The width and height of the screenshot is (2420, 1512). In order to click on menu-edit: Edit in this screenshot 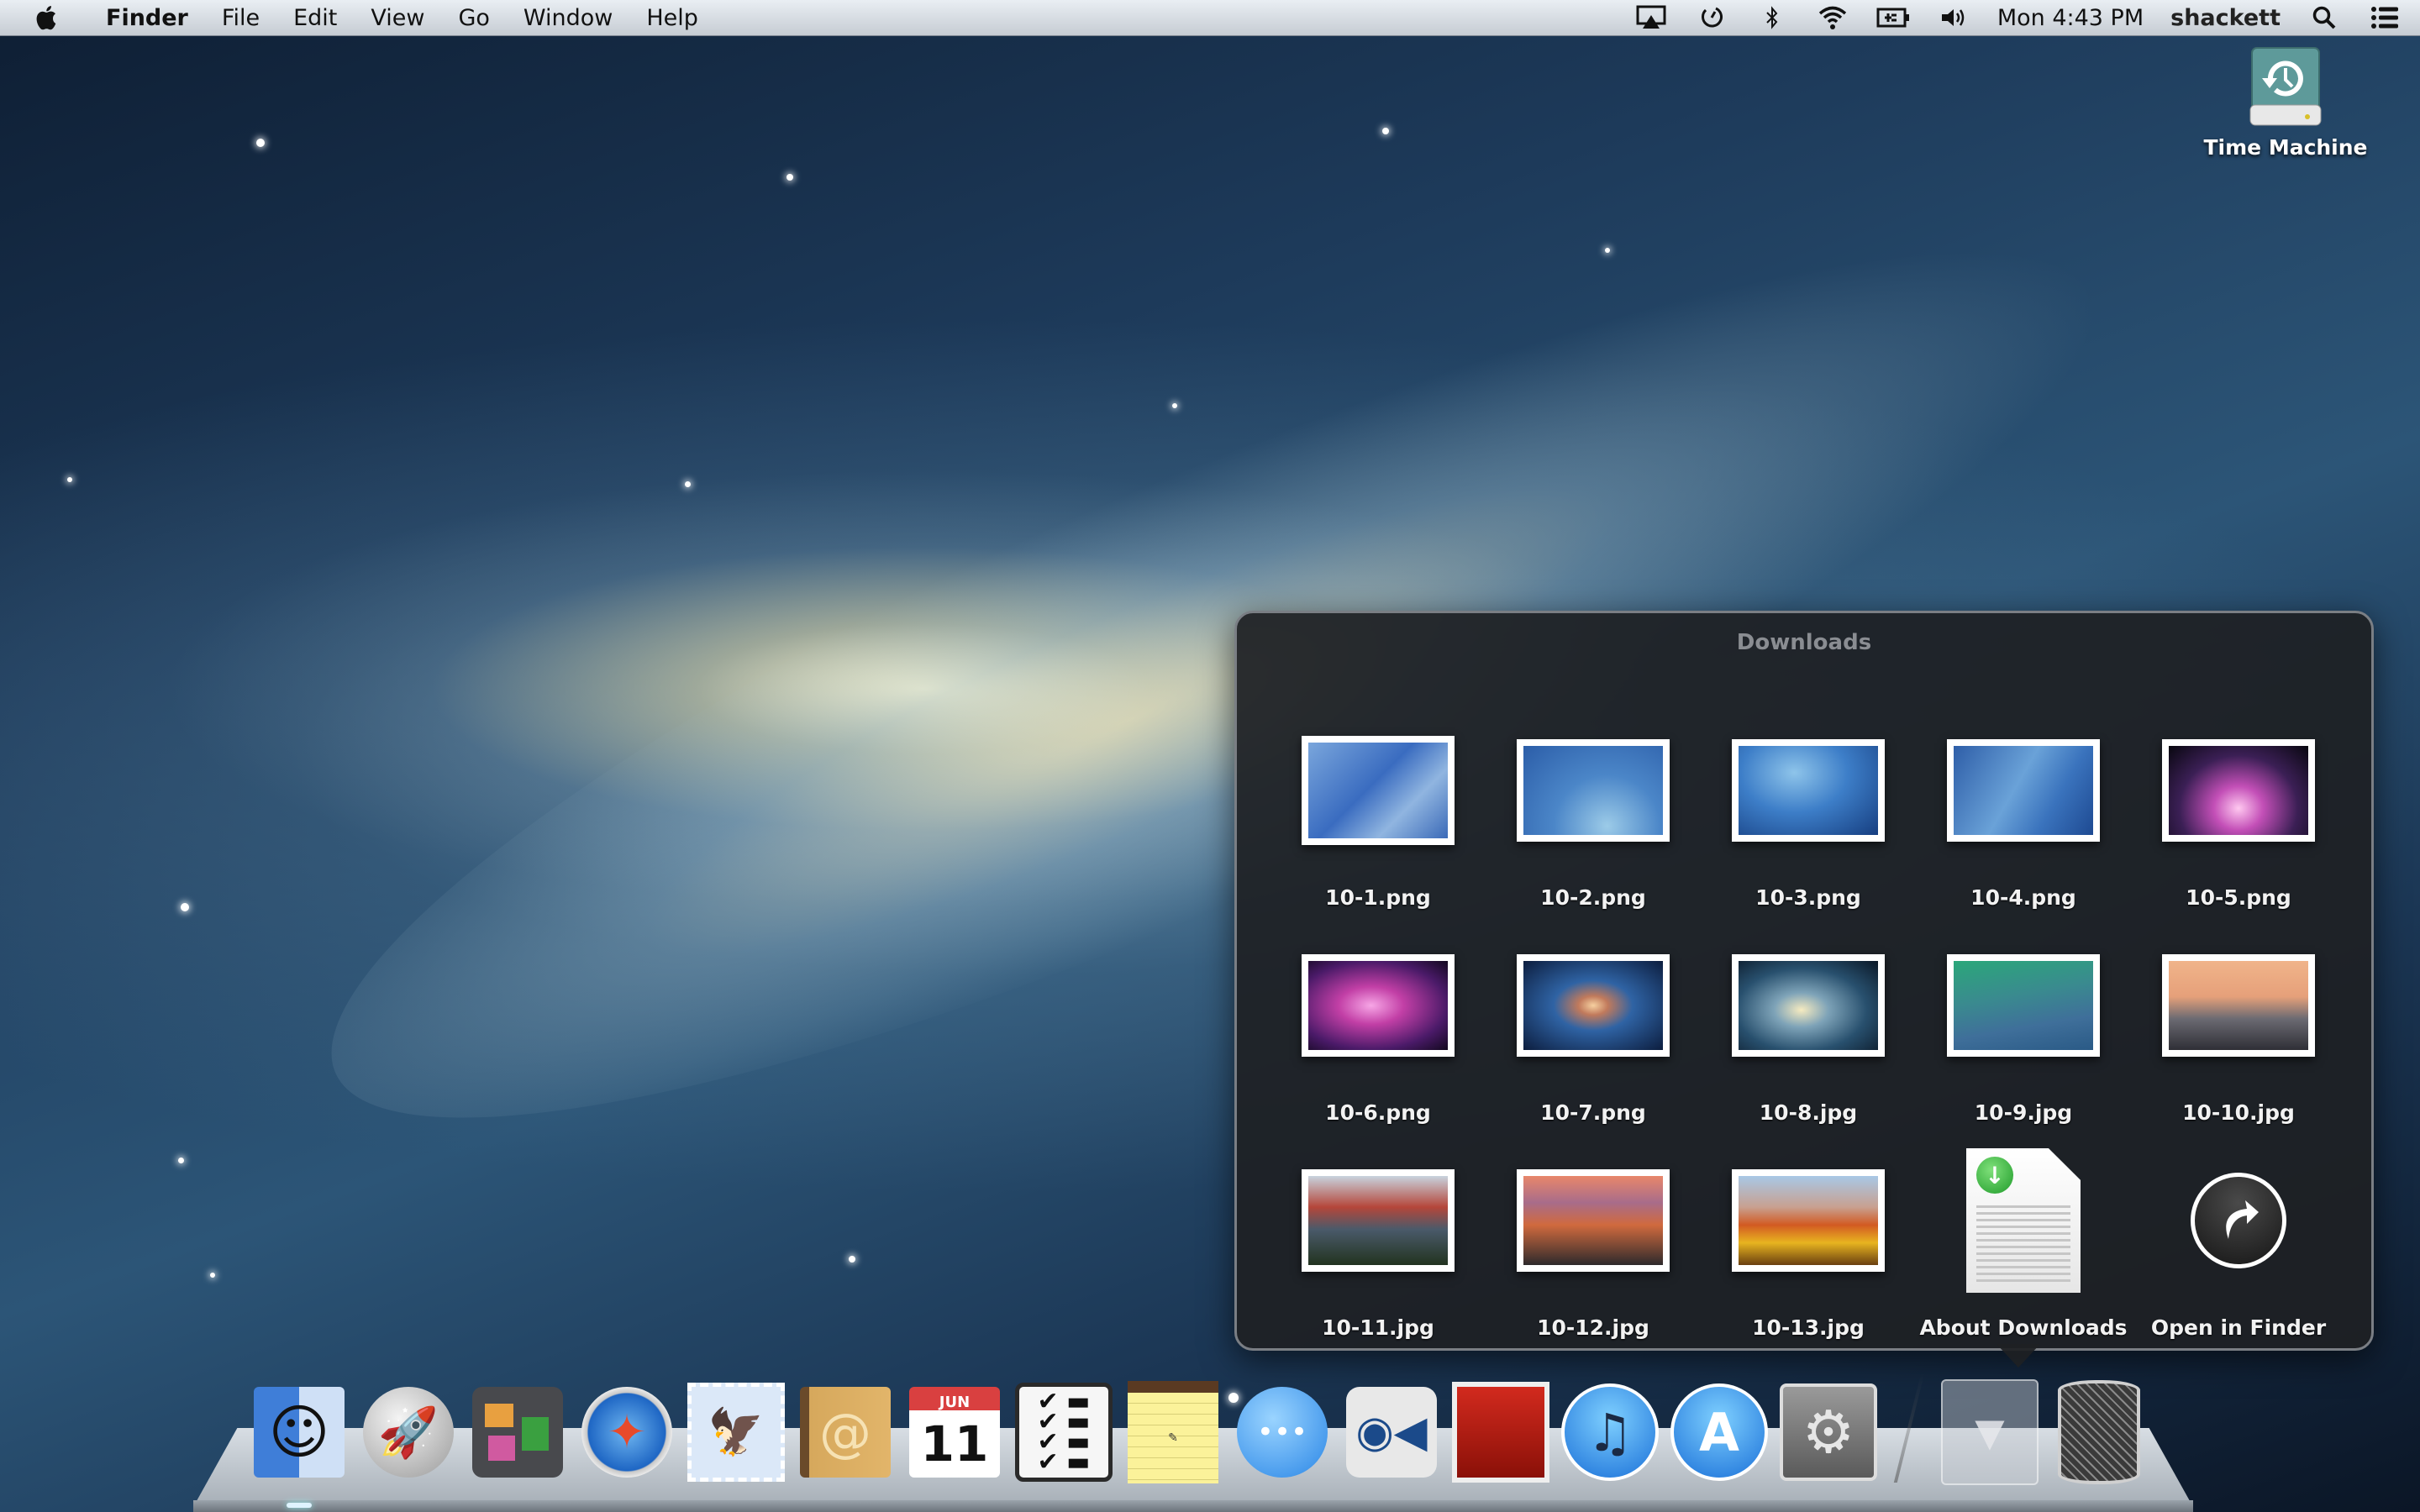, I will do `click(315, 18)`.